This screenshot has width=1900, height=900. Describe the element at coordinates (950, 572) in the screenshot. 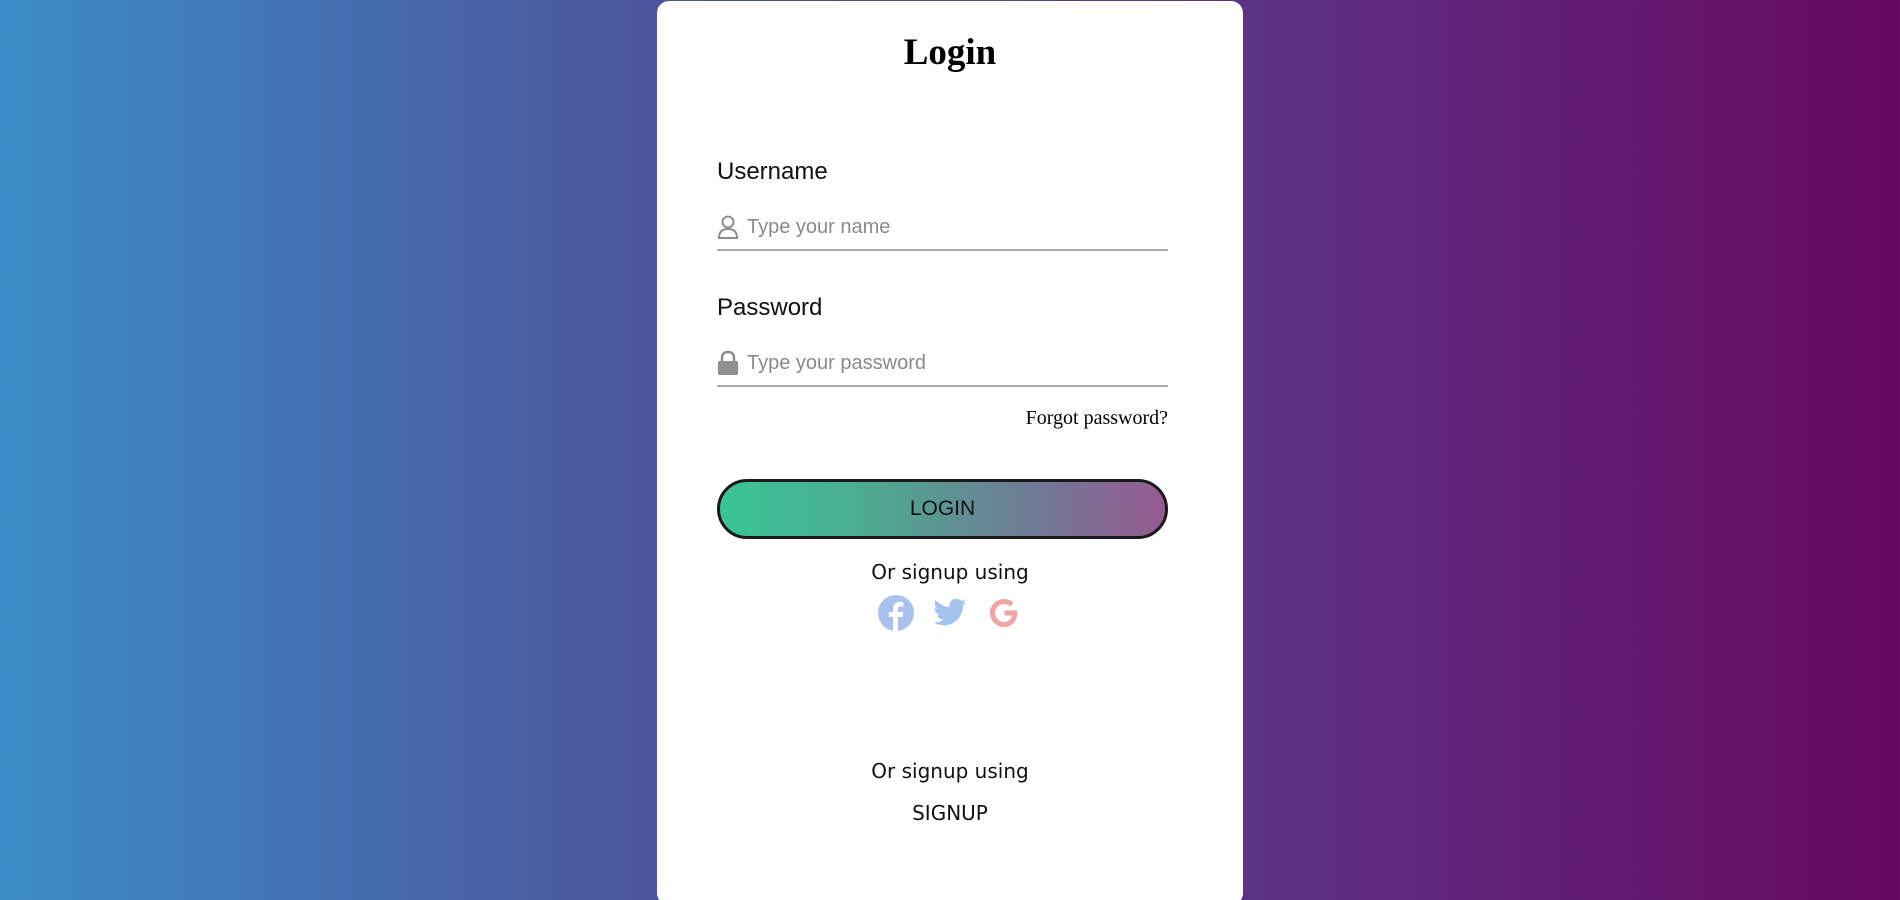

I see `signup-using-text: Or signup using` at that location.